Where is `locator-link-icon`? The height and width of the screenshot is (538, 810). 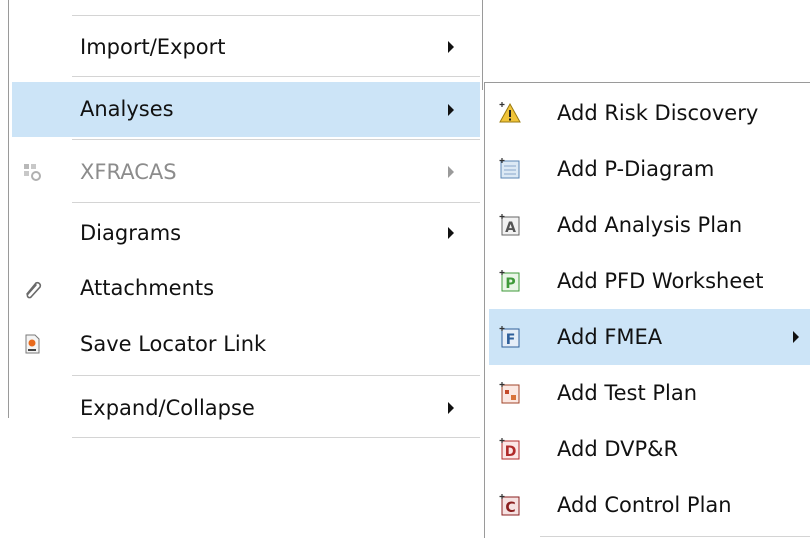 locator-link-icon is located at coordinates (32, 344).